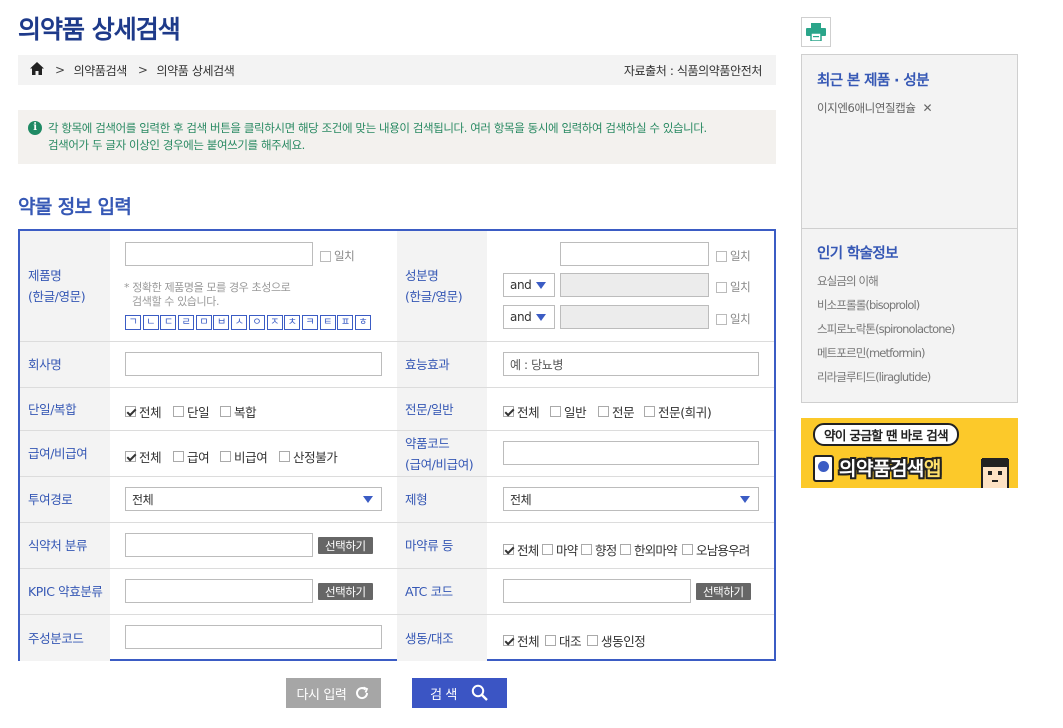 Image resolution: width=1063 pixels, height=728 pixels. I want to click on atc-code-select-button: 선택하기, so click(723, 591).